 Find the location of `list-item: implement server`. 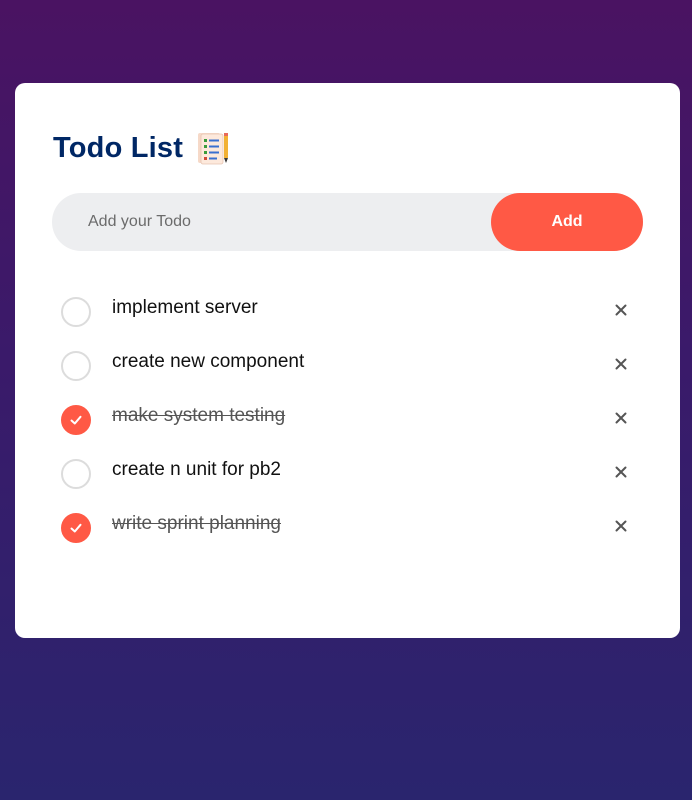

list-item: implement server is located at coordinates (346, 315).